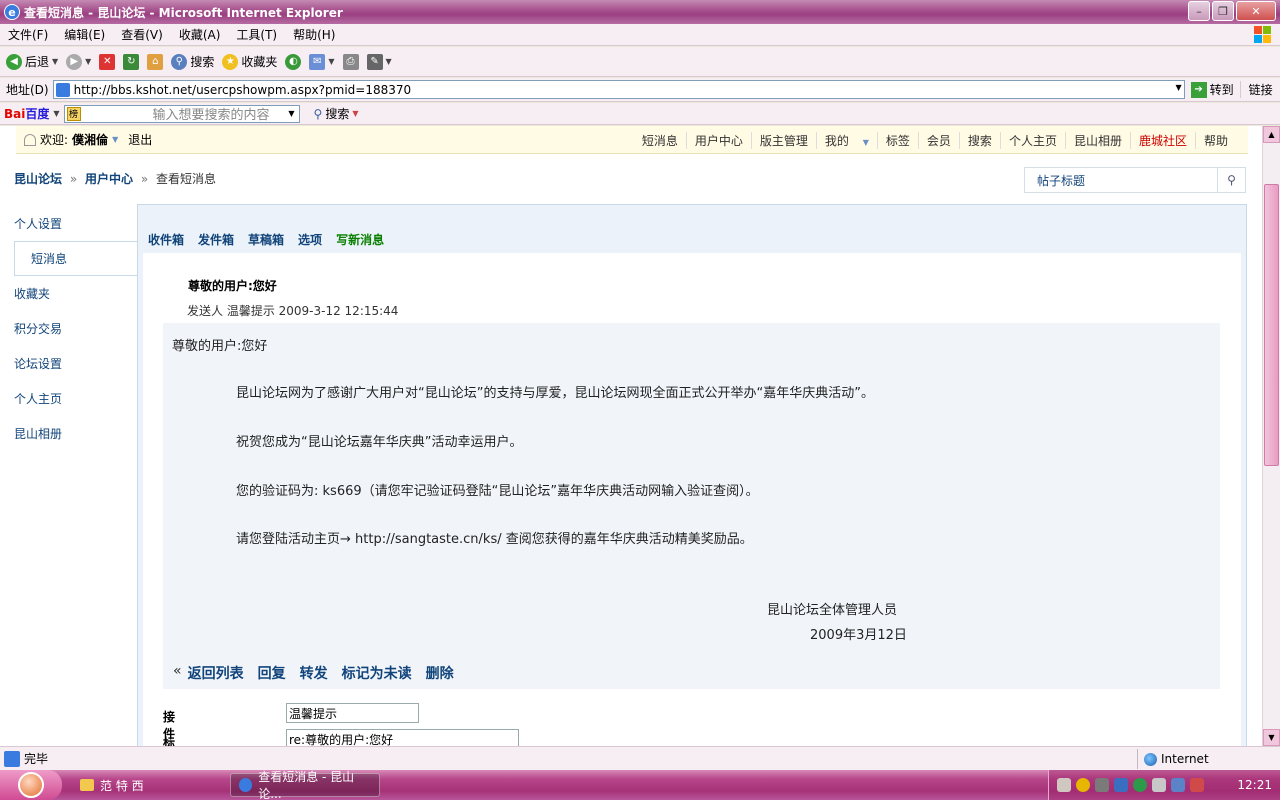 The image size is (1280, 800). Describe the element at coordinates (131, 61) in the screenshot. I see `refresh-icon: ↻` at that location.